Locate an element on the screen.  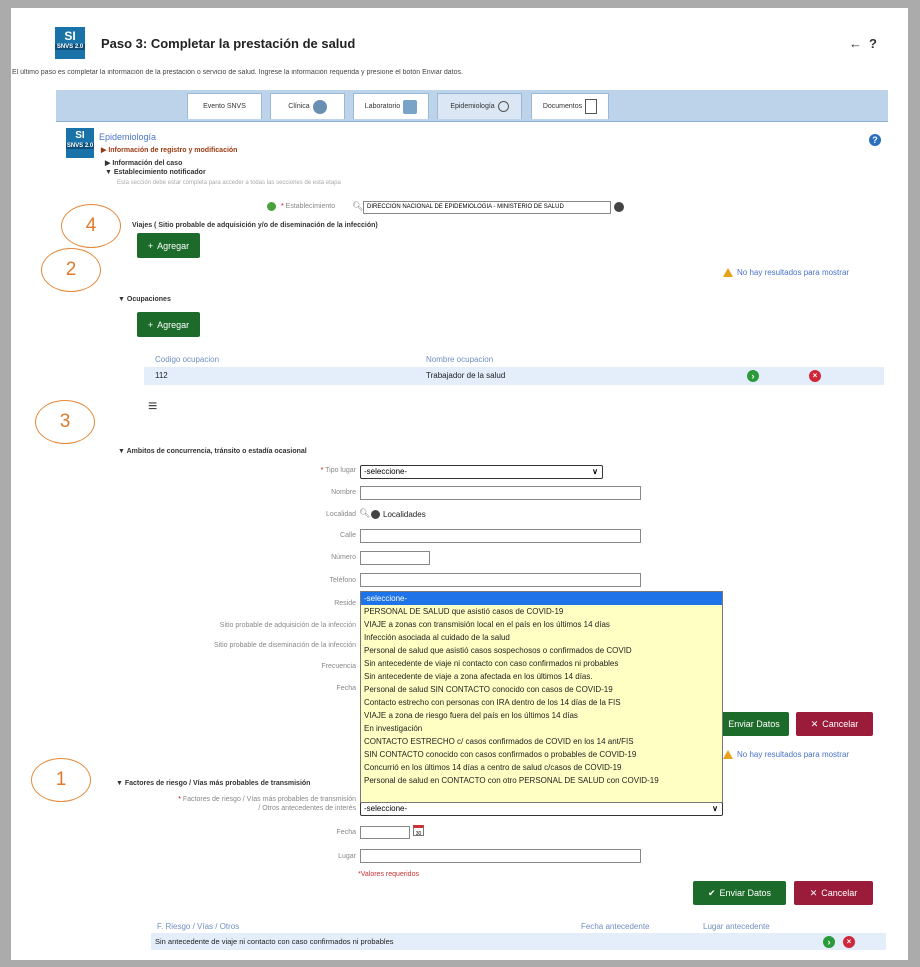
add-circle-icon is located at coordinates (271, 206).